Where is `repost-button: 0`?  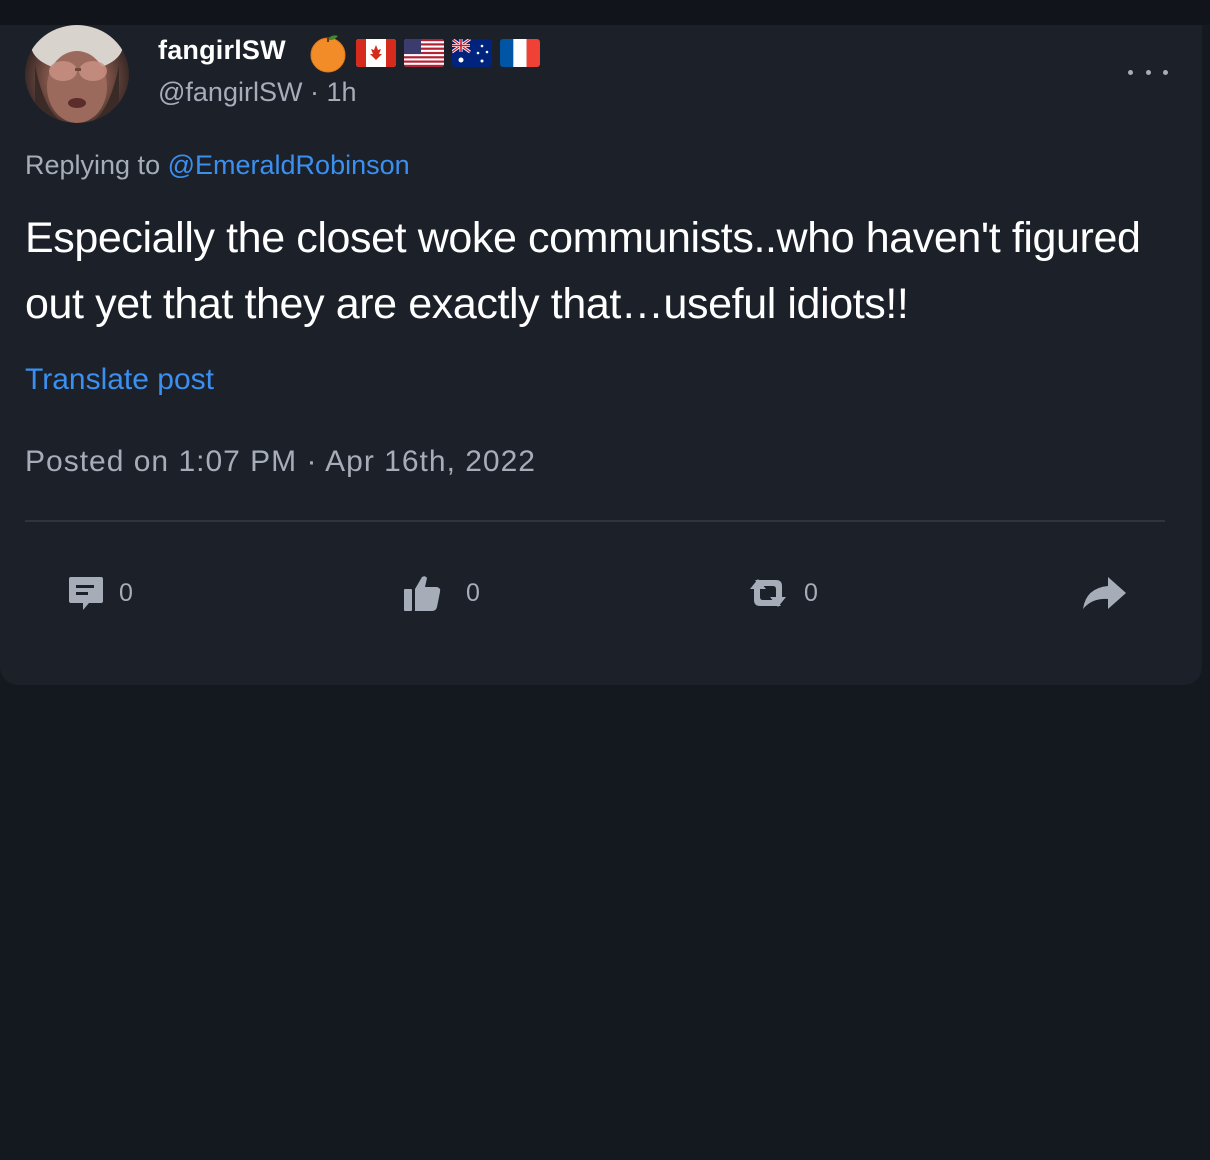
repost-button: 0 is located at coordinates (782, 593).